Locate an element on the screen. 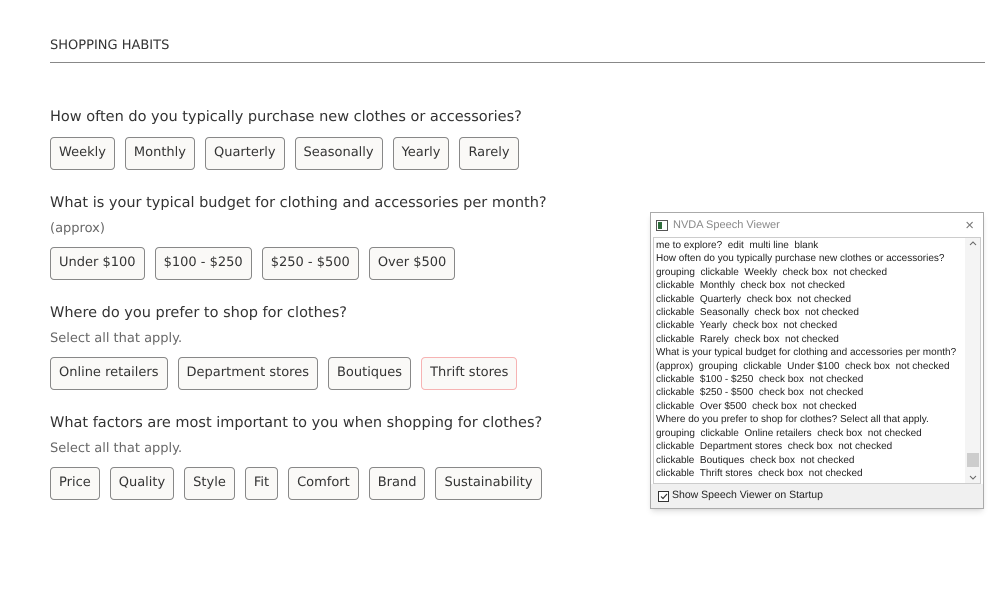 The image size is (1000, 600). log-line: (approx) grouping clickable Under $100 check box not checked is located at coordinates (803, 367).